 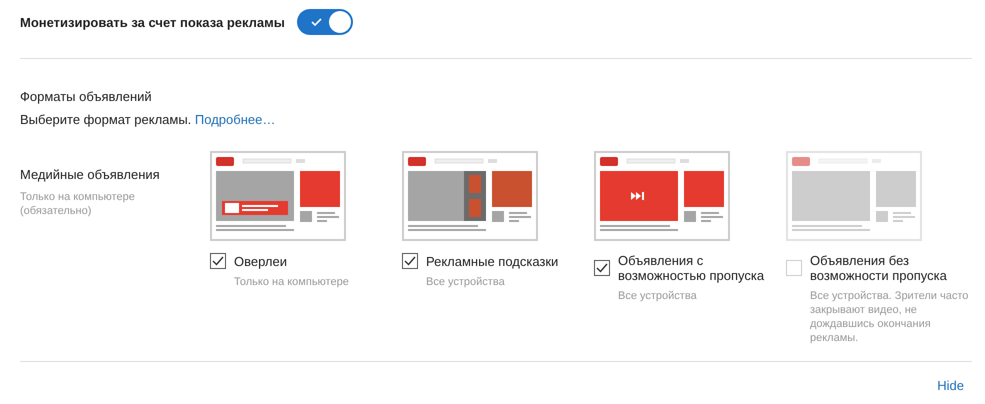 What do you see at coordinates (950, 385) in the screenshot?
I see `hide-link: Hide` at bounding box center [950, 385].